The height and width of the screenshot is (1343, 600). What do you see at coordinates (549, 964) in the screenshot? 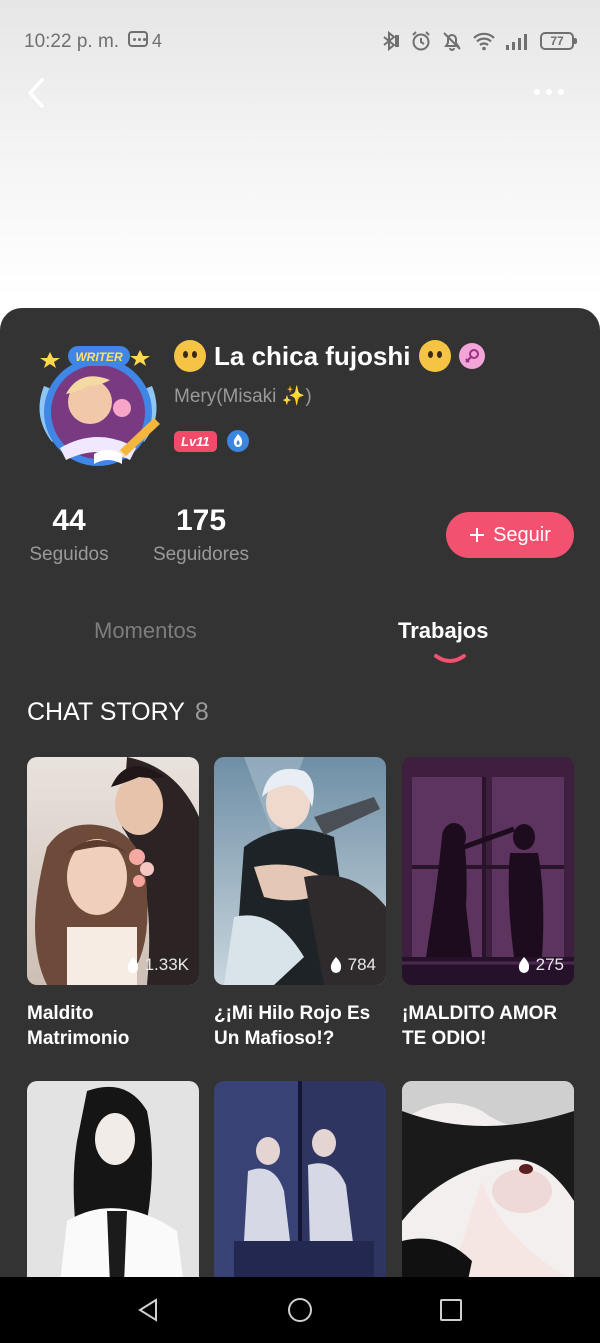
I see `story-views-count: 275` at bounding box center [549, 964].